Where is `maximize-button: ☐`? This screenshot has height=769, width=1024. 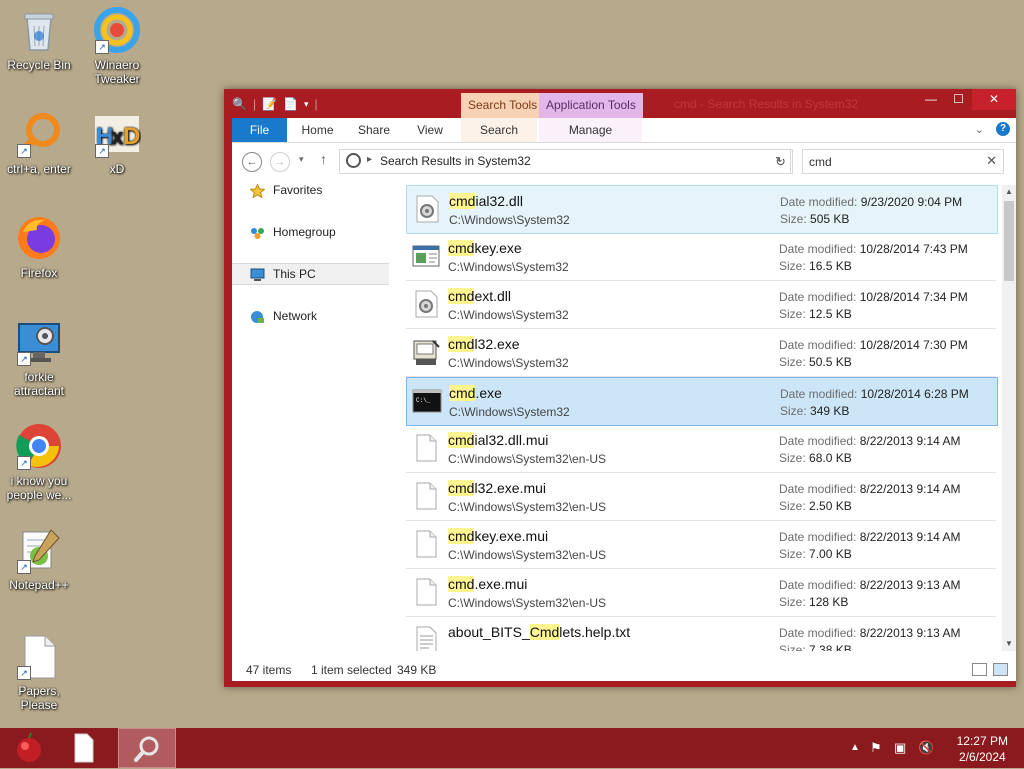 maximize-button: ☐ is located at coordinates (958, 99).